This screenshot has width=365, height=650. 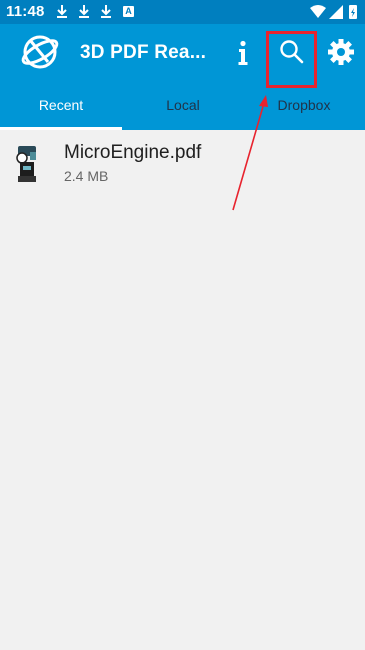 I want to click on tab-dropbox: Dropbox, so click(x=304, y=106).